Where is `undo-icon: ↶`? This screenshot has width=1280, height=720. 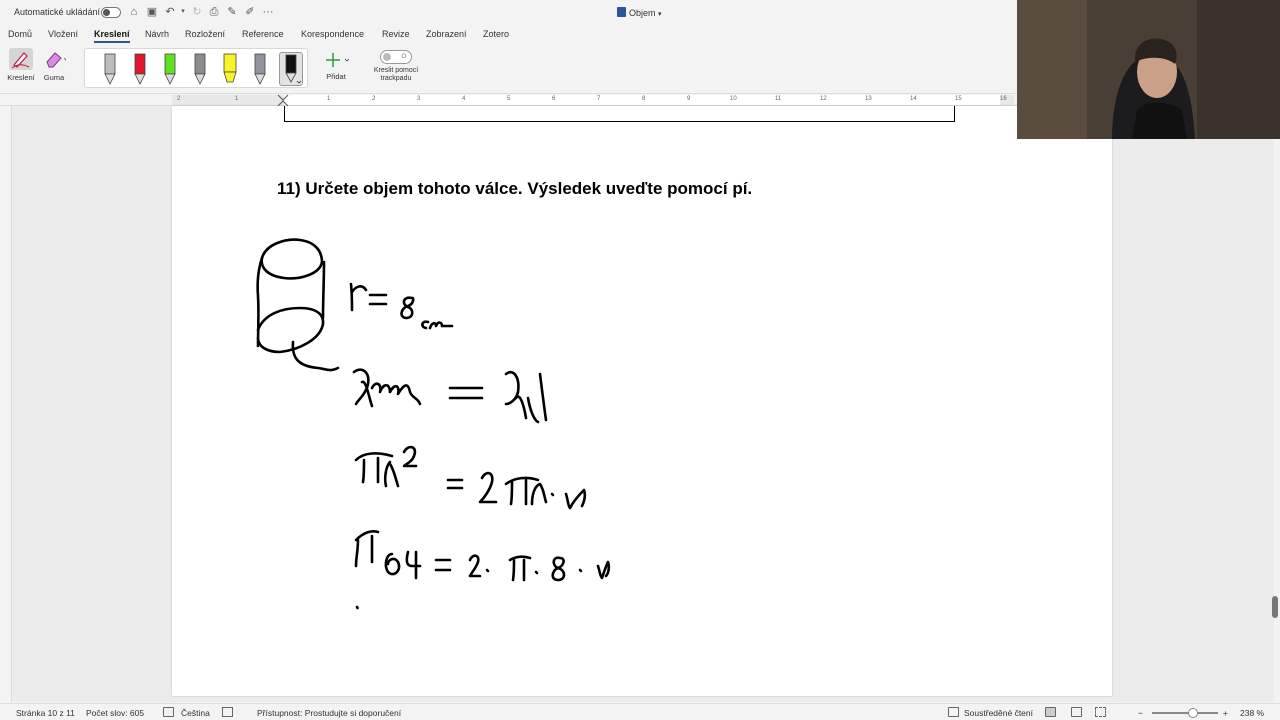 undo-icon: ↶ is located at coordinates (170, 12).